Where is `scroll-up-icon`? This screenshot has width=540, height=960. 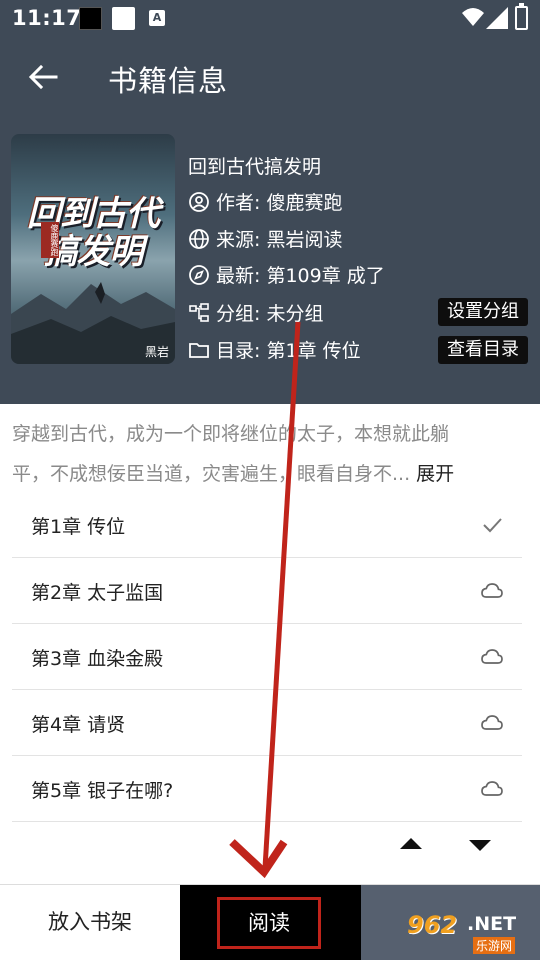
scroll-up-icon is located at coordinates (411, 843).